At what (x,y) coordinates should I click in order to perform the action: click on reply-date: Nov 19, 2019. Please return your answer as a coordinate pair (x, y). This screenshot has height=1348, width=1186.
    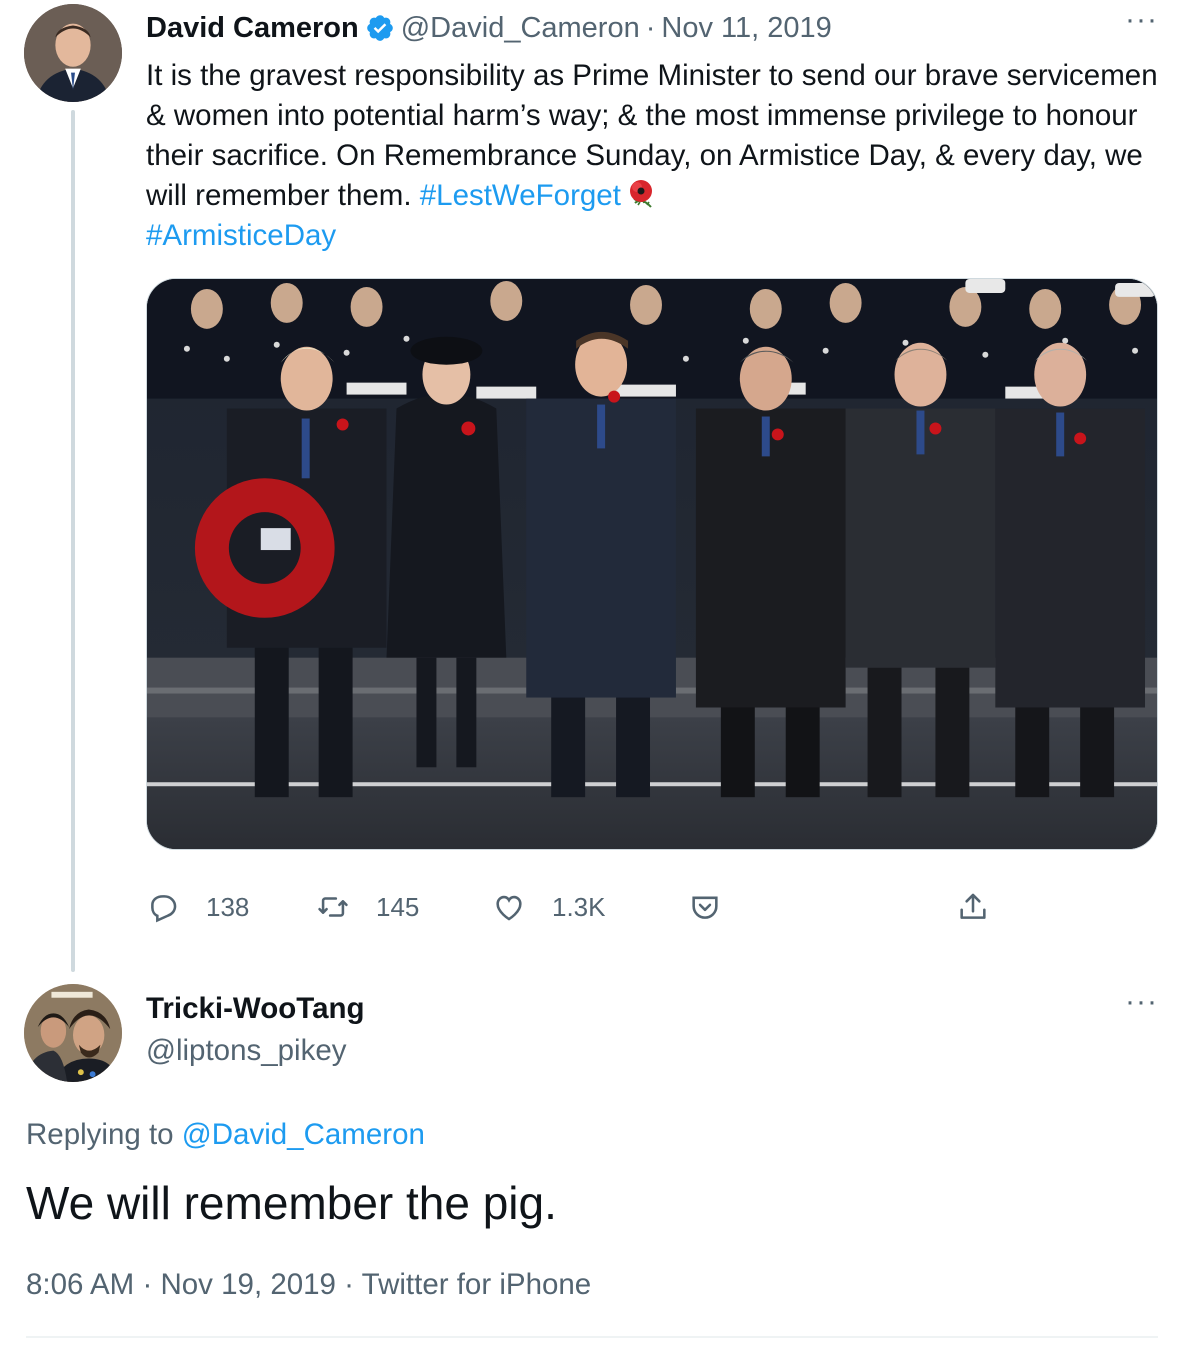
    Looking at the image, I should click on (248, 1284).